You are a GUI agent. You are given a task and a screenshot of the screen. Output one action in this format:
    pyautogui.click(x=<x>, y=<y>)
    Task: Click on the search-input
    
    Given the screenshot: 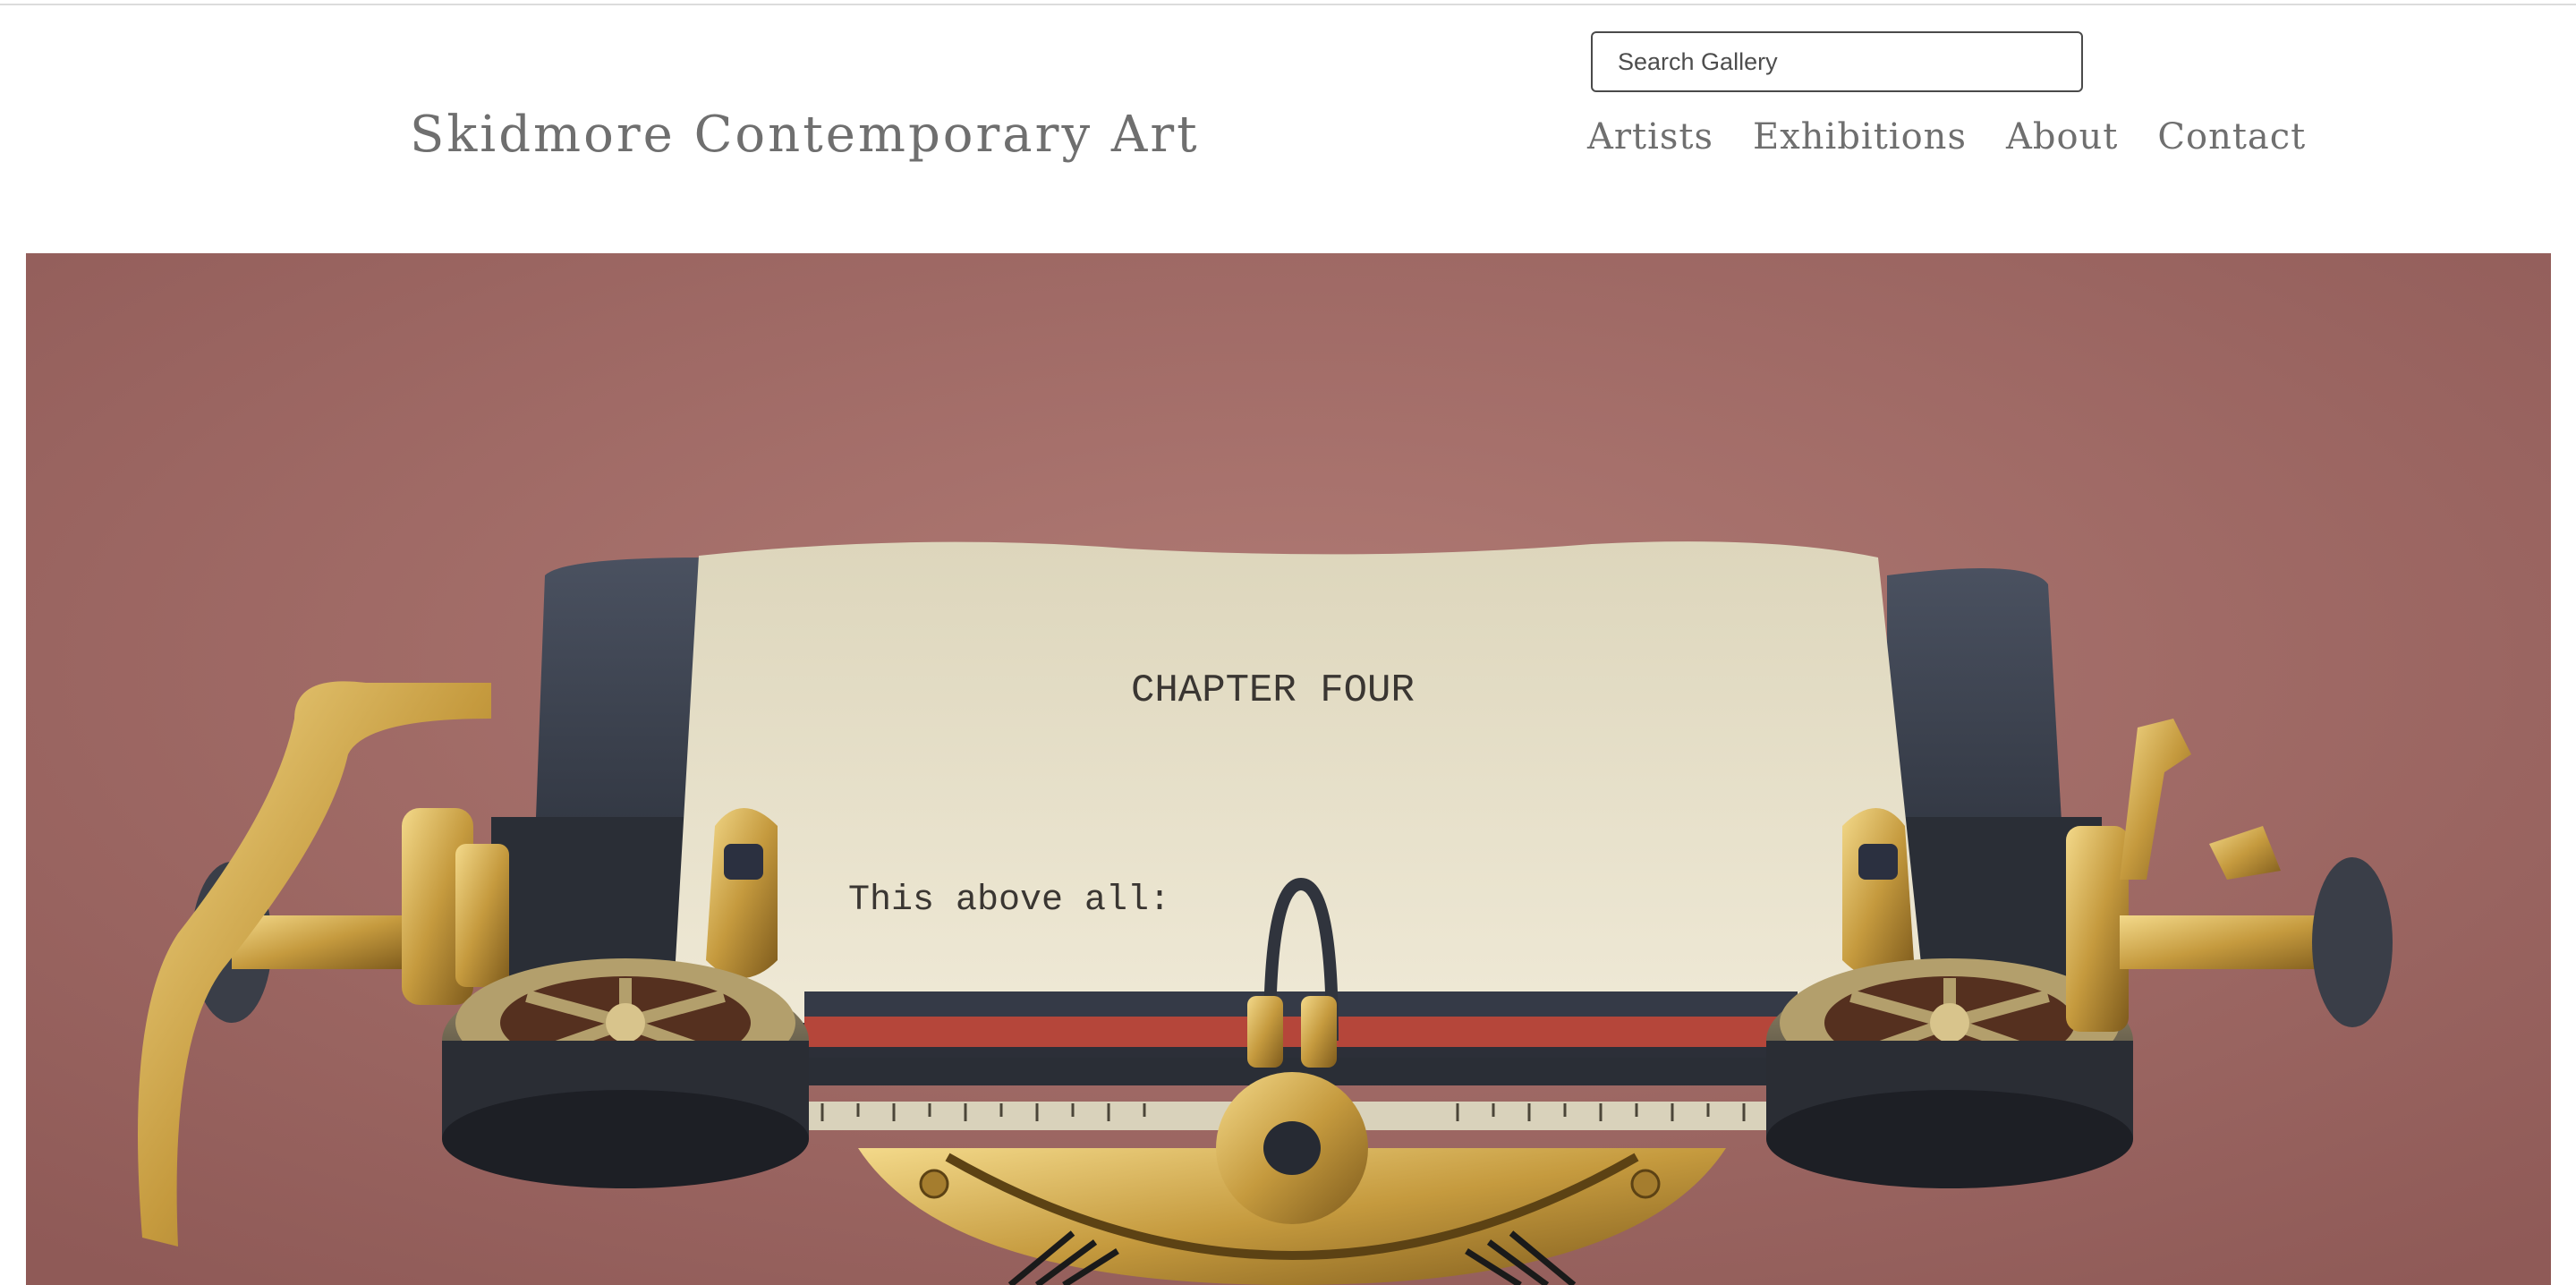 What is the action you would take?
    pyautogui.click(x=1837, y=62)
    